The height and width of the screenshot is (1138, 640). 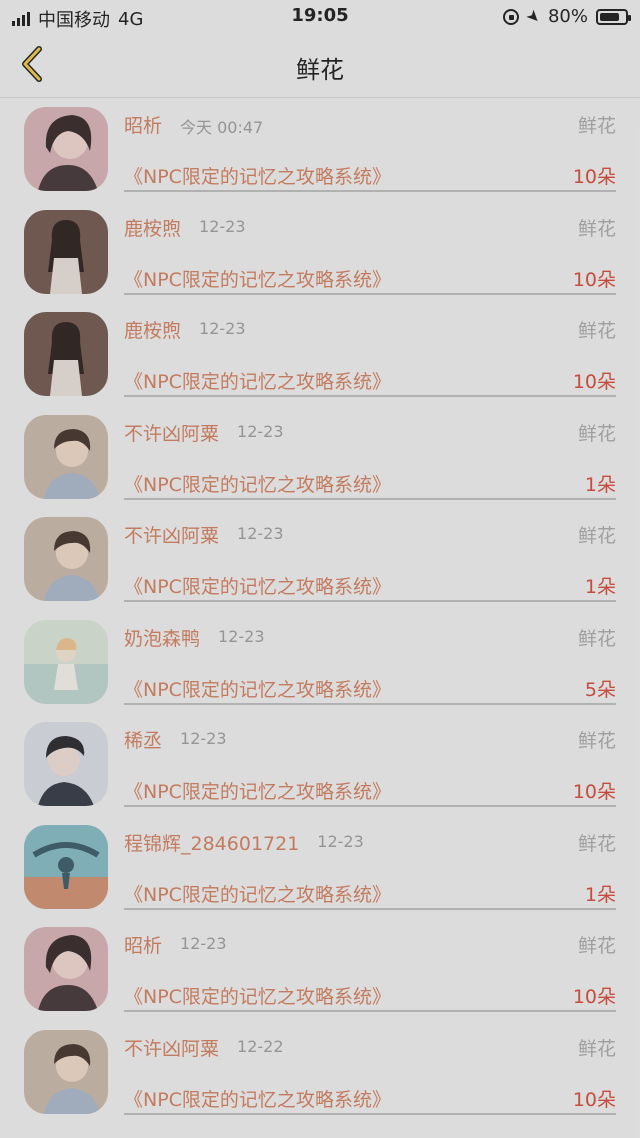 What do you see at coordinates (600, 689) in the screenshot?
I see `gift-count: 5朵` at bounding box center [600, 689].